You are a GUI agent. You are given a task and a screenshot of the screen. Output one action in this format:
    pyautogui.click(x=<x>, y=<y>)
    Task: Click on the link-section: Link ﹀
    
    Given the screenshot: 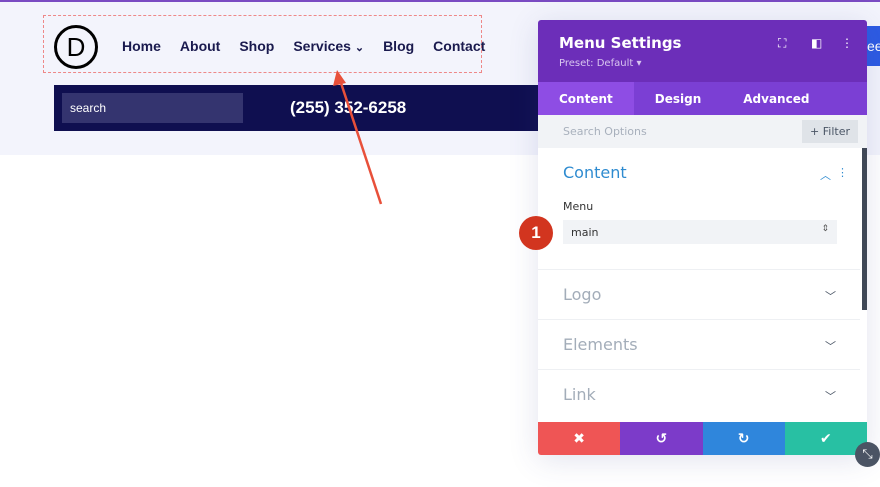 What is the action you would take?
    pyautogui.click(x=699, y=395)
    